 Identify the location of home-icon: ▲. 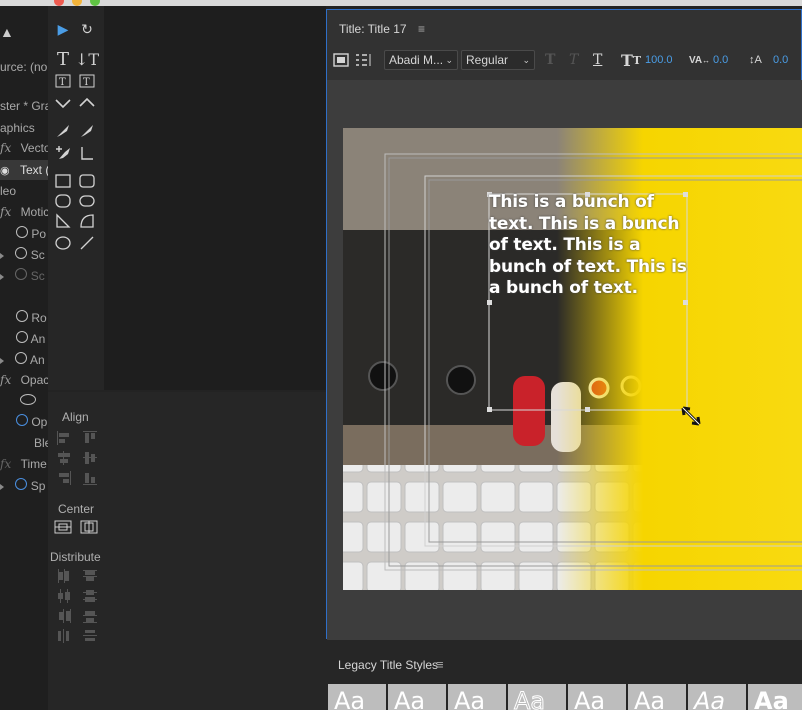
(7, 32).